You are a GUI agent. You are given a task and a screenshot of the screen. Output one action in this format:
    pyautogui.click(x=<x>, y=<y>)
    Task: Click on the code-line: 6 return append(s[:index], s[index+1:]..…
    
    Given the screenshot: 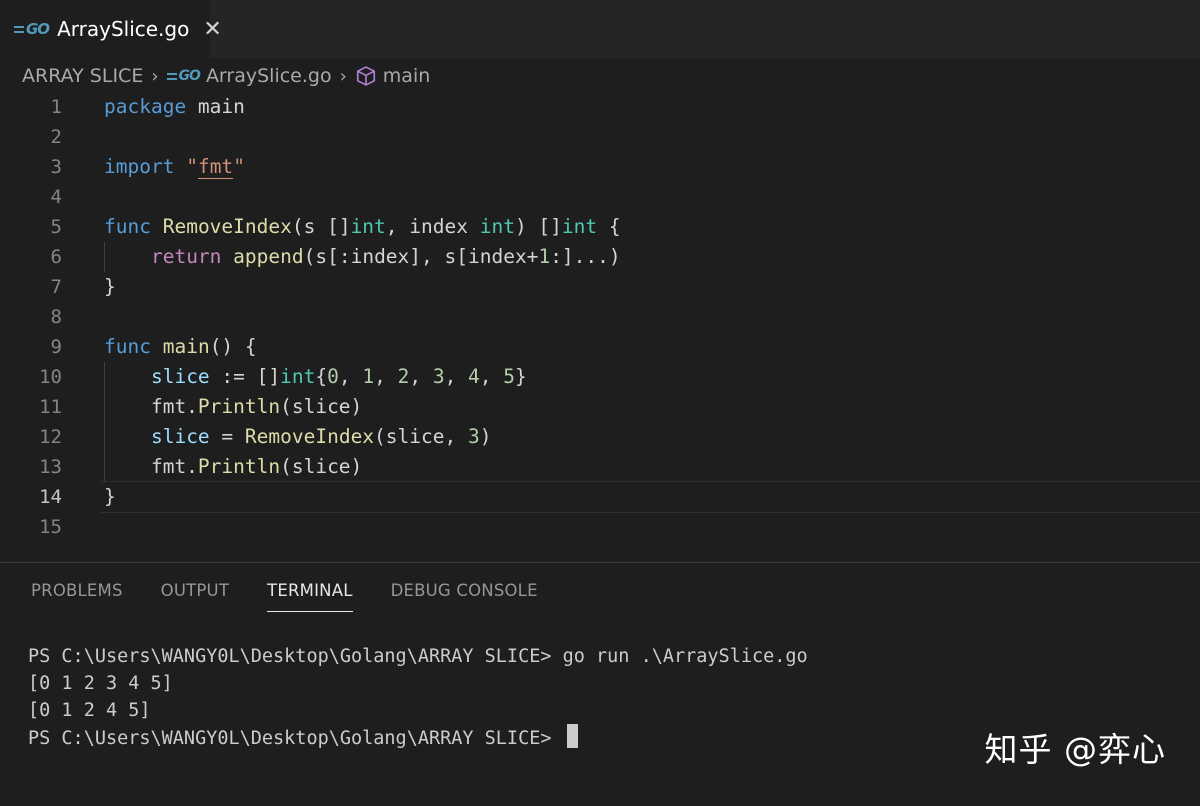 What is the action you would take?
    pyautogui.click(x=600, y=257)
    